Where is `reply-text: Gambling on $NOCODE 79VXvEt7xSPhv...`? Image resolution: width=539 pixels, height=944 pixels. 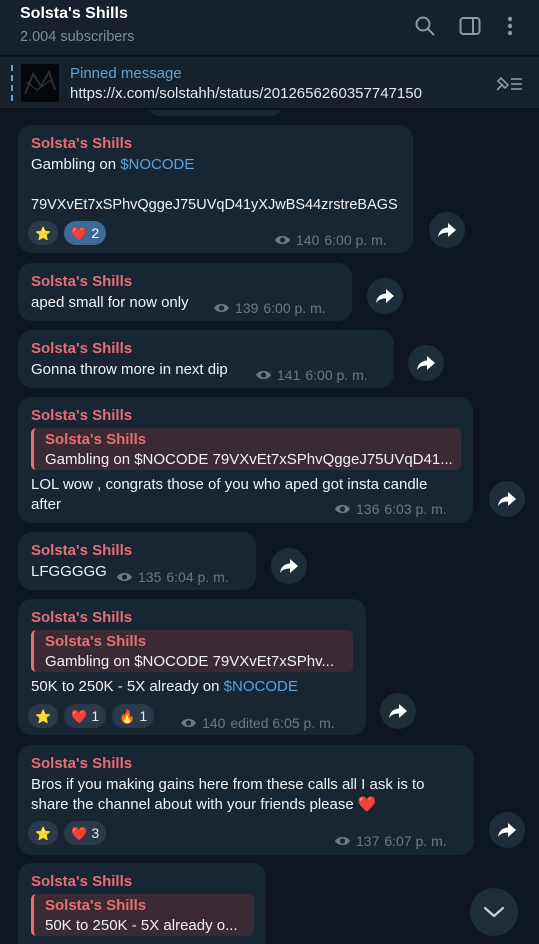
reply-text: Gambling on $NOCODE 79VXvEt7xSPhv... is located at coordinates (190, 661).